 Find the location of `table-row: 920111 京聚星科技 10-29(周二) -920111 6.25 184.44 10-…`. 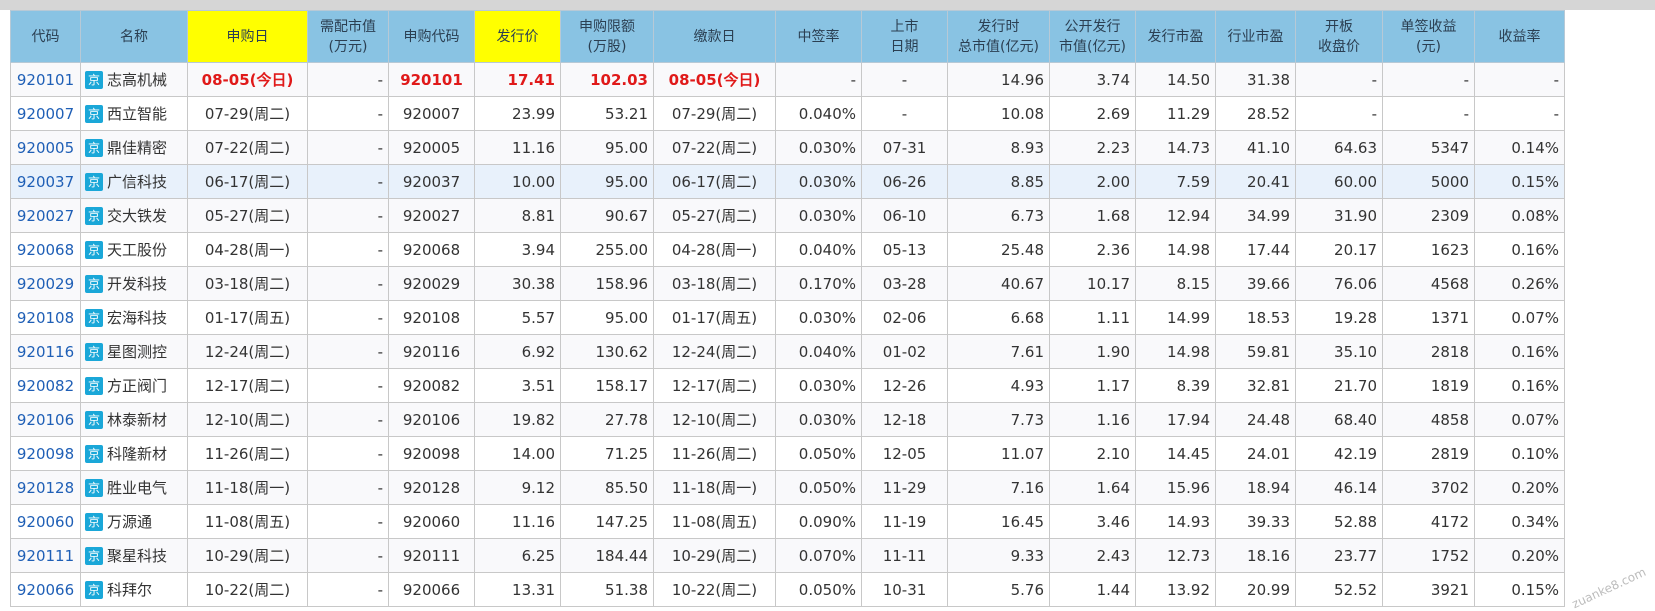

table-row: 920111 京聚星科技 10-29(周二) -920111 6.25 184.44 10-… is located at coordinates (787, 555).